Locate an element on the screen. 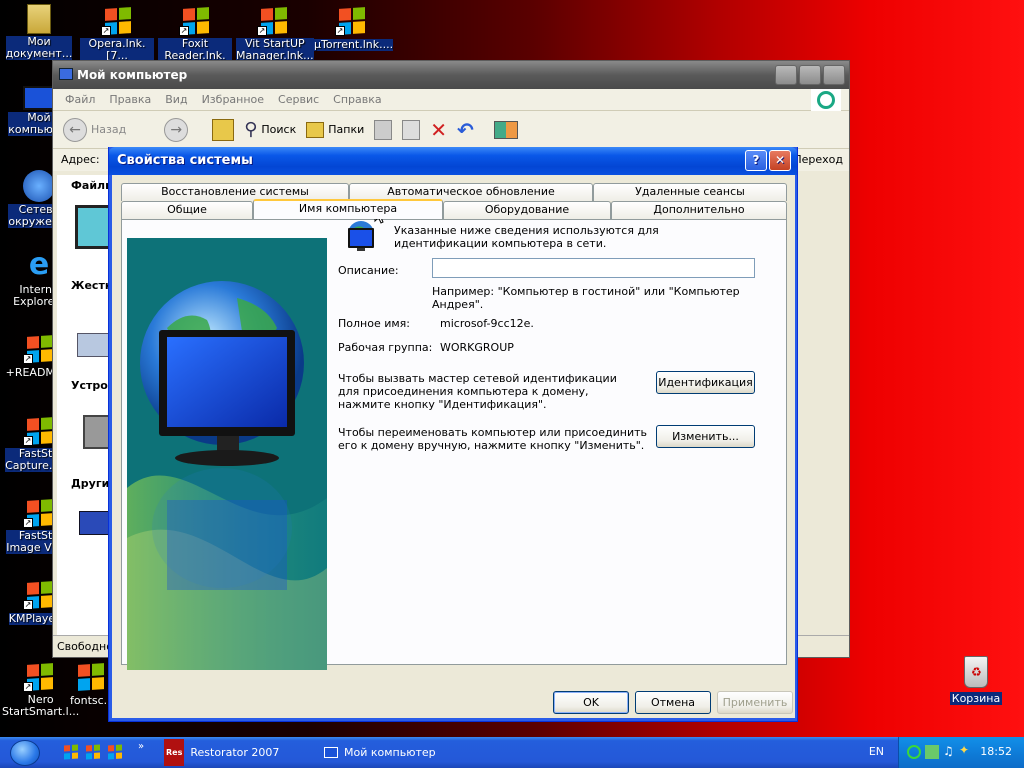  desktop-icon-recycle-bin: ♻ Корзина is located at coordinates (976, 680).